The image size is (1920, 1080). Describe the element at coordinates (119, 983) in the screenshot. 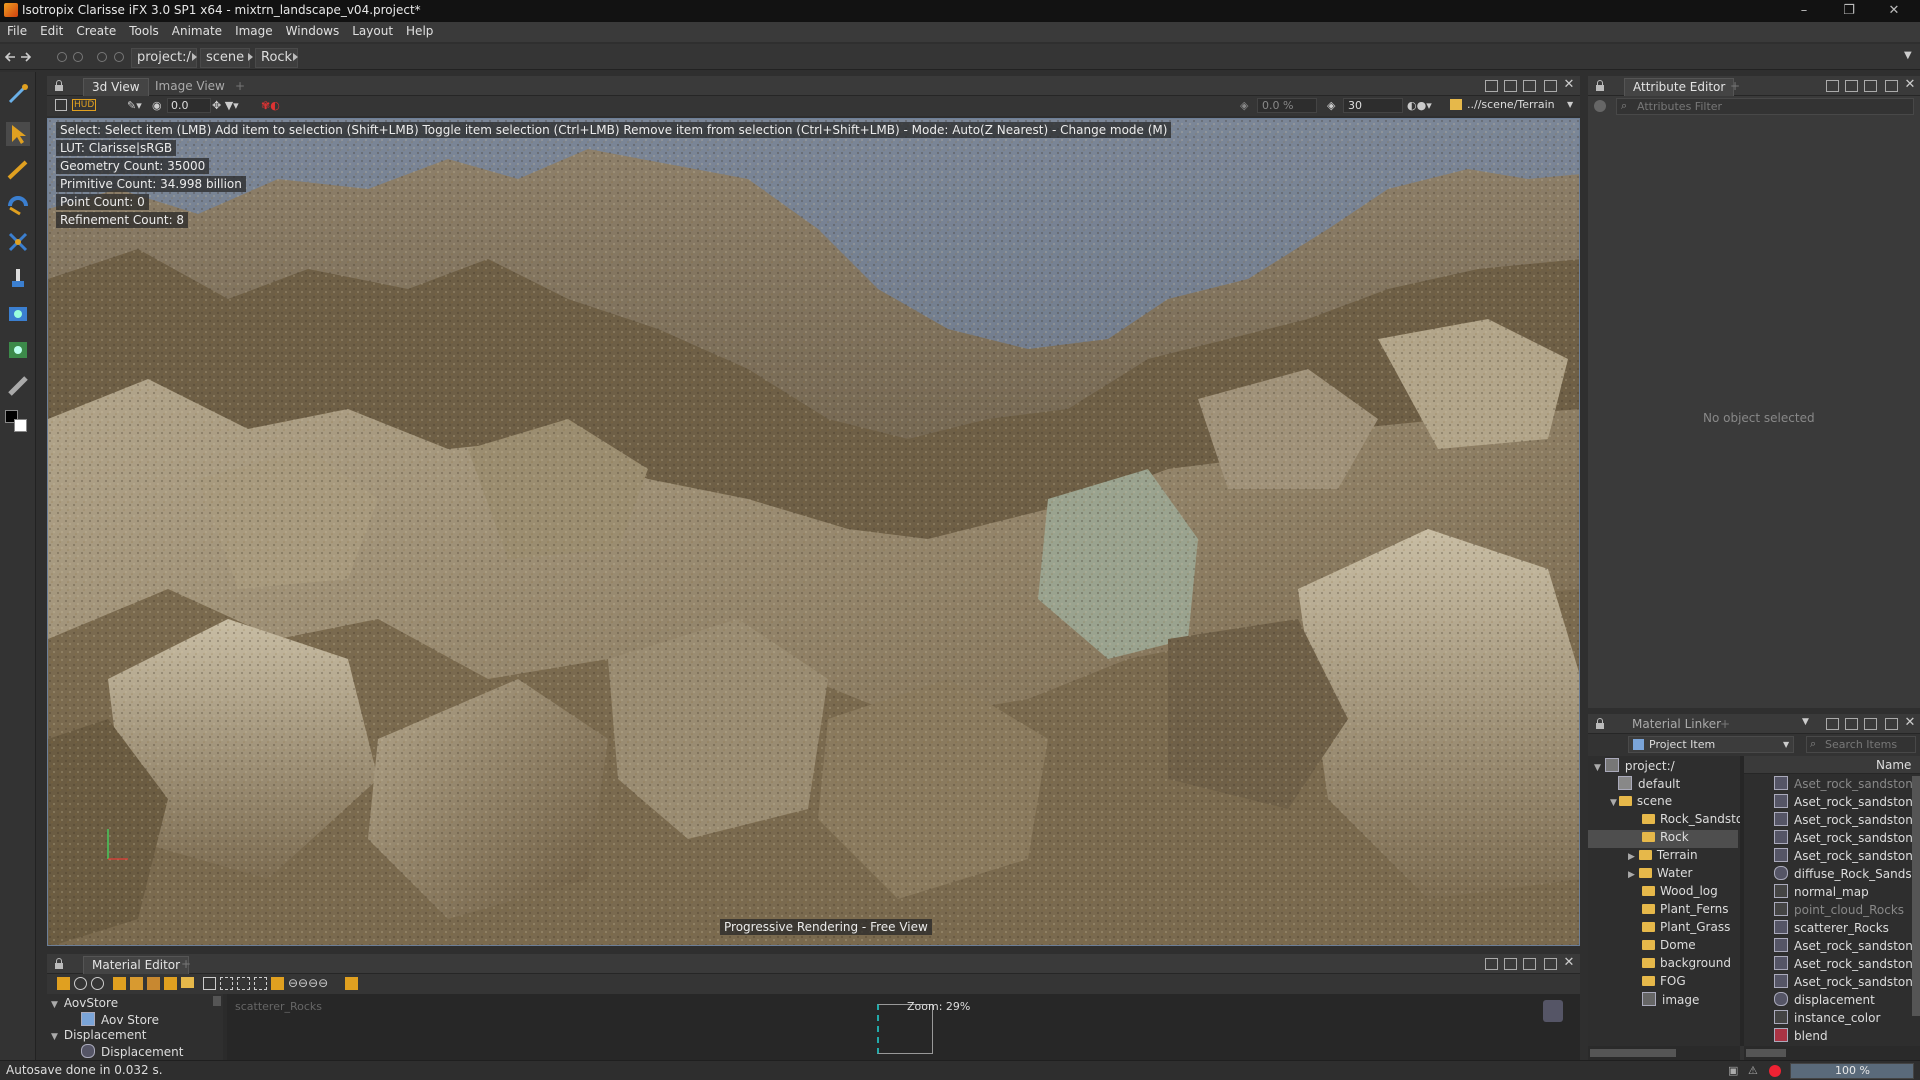

I see `material-tool-icon` at that location.